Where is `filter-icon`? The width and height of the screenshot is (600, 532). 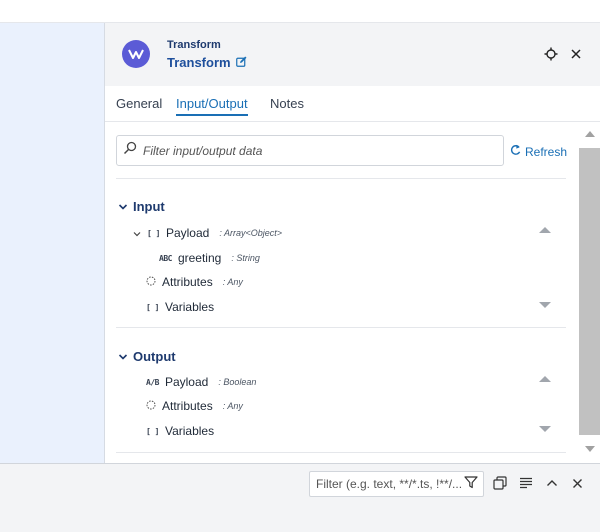 filter-icon is located at coordinates (471, 484).